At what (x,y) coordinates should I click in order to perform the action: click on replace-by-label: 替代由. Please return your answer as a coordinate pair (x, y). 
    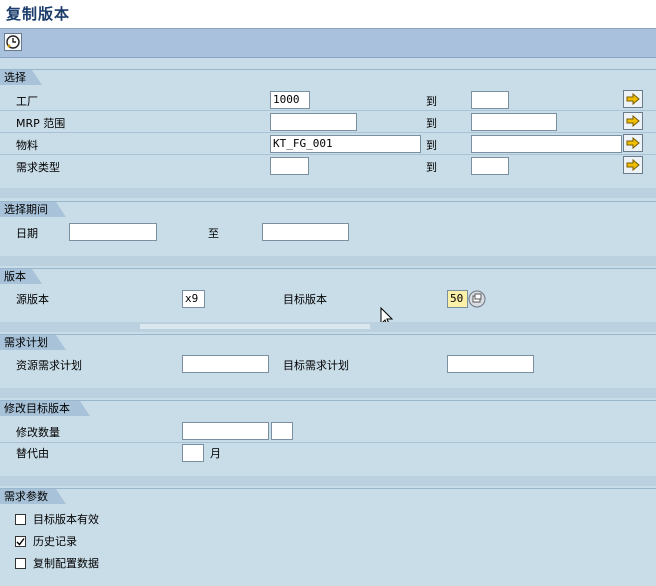
    Looking at the image, I should click on (32, 453).